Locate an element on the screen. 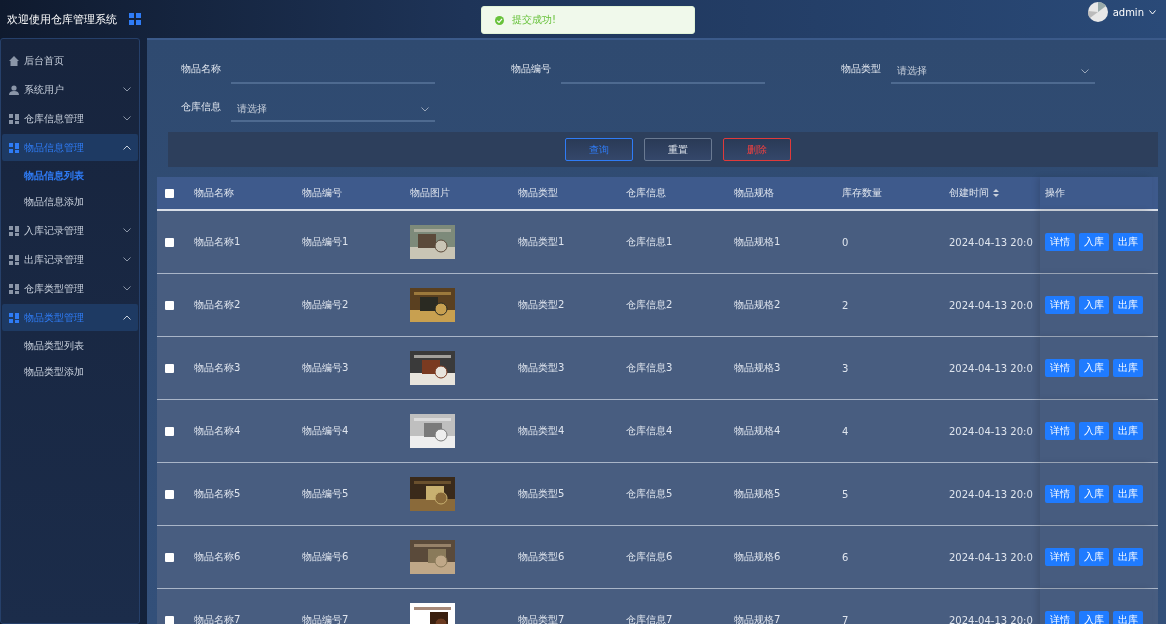 This screenshot has height=624, width=1166. action-button: 查询 is located at coordinates (599, 149).